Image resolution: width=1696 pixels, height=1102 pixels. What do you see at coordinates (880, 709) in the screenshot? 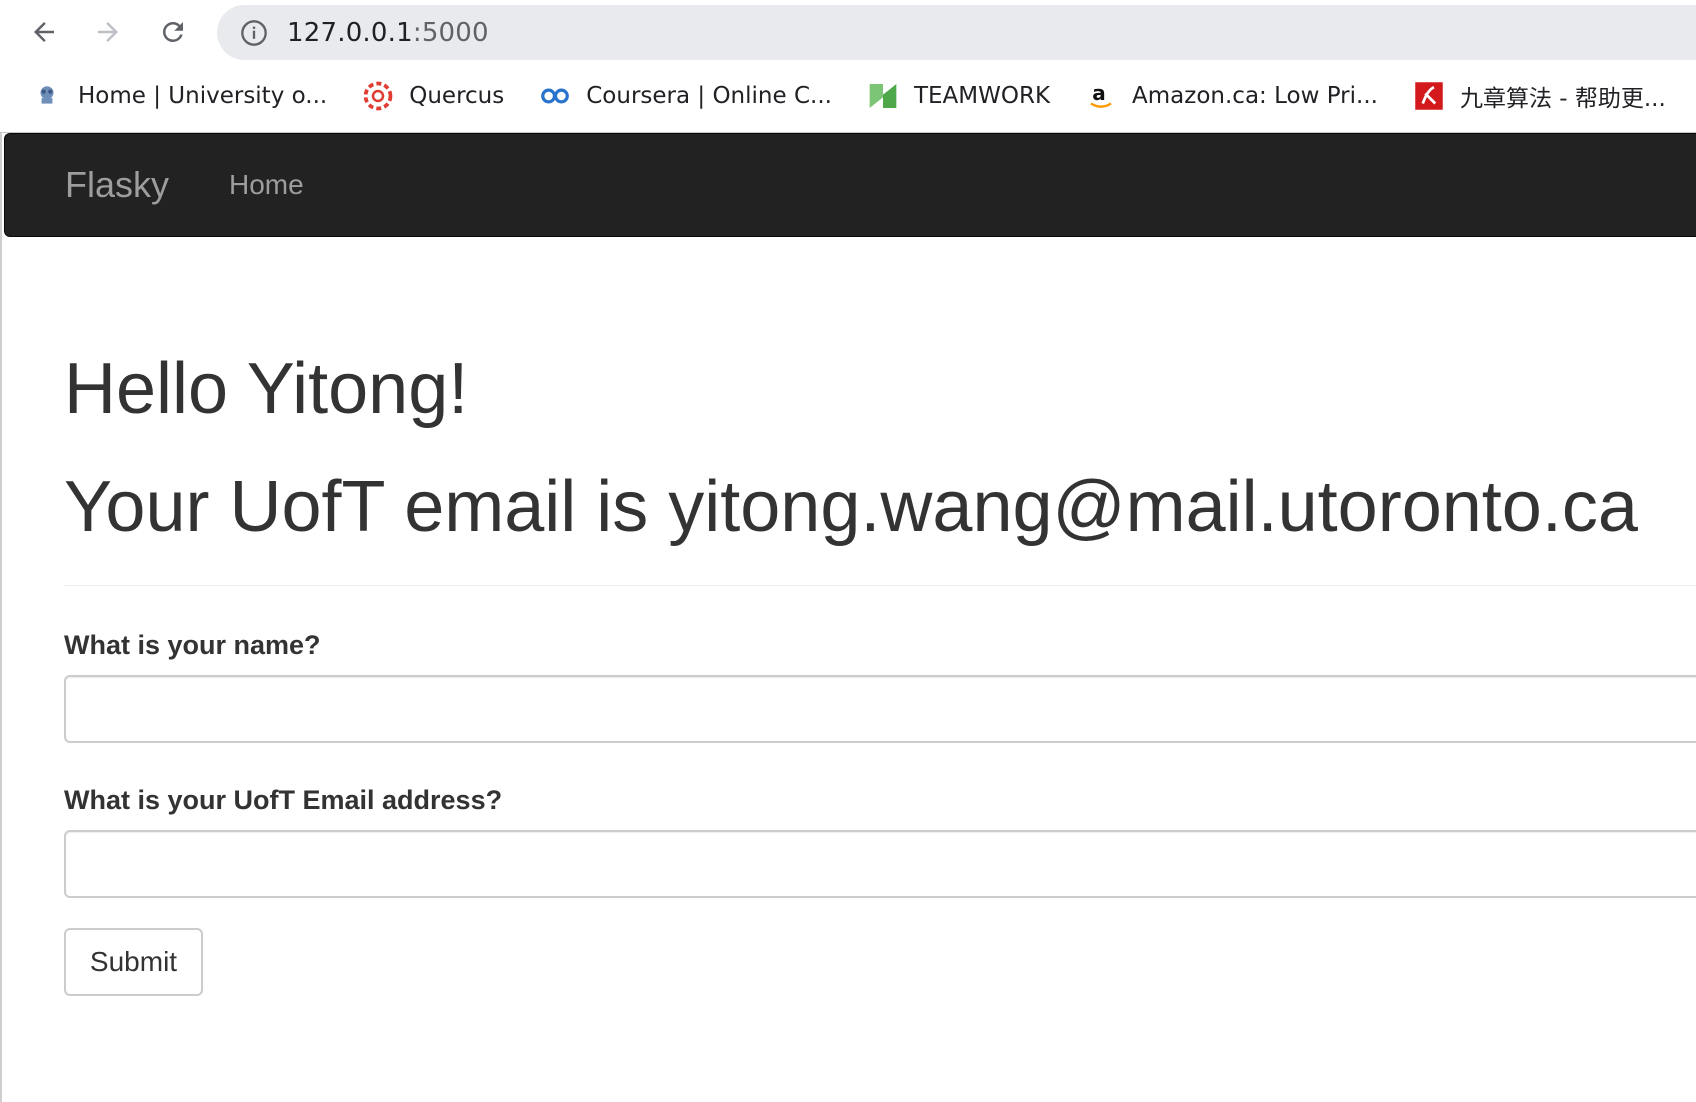
I see `name-input` at bounding box center [880, 709].